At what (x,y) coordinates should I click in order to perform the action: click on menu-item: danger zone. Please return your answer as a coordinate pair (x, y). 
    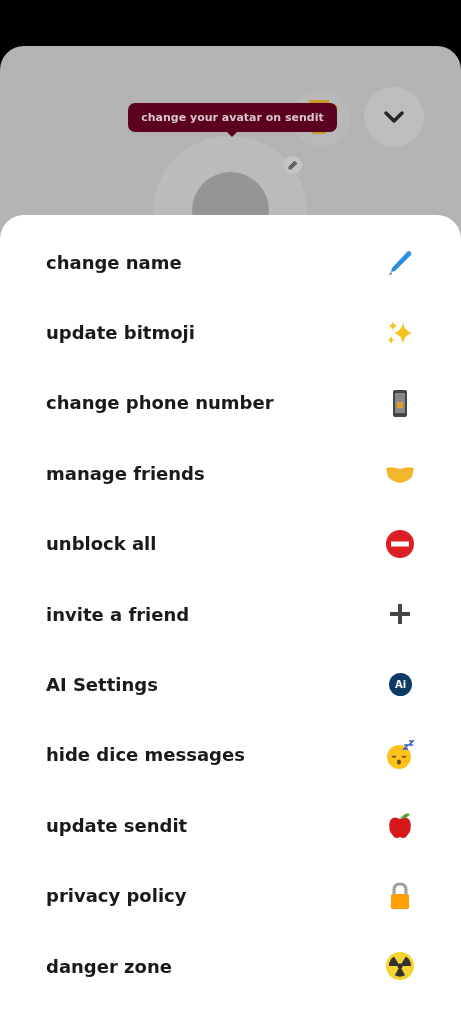
    Looking at the image, I should click on (230, 966).